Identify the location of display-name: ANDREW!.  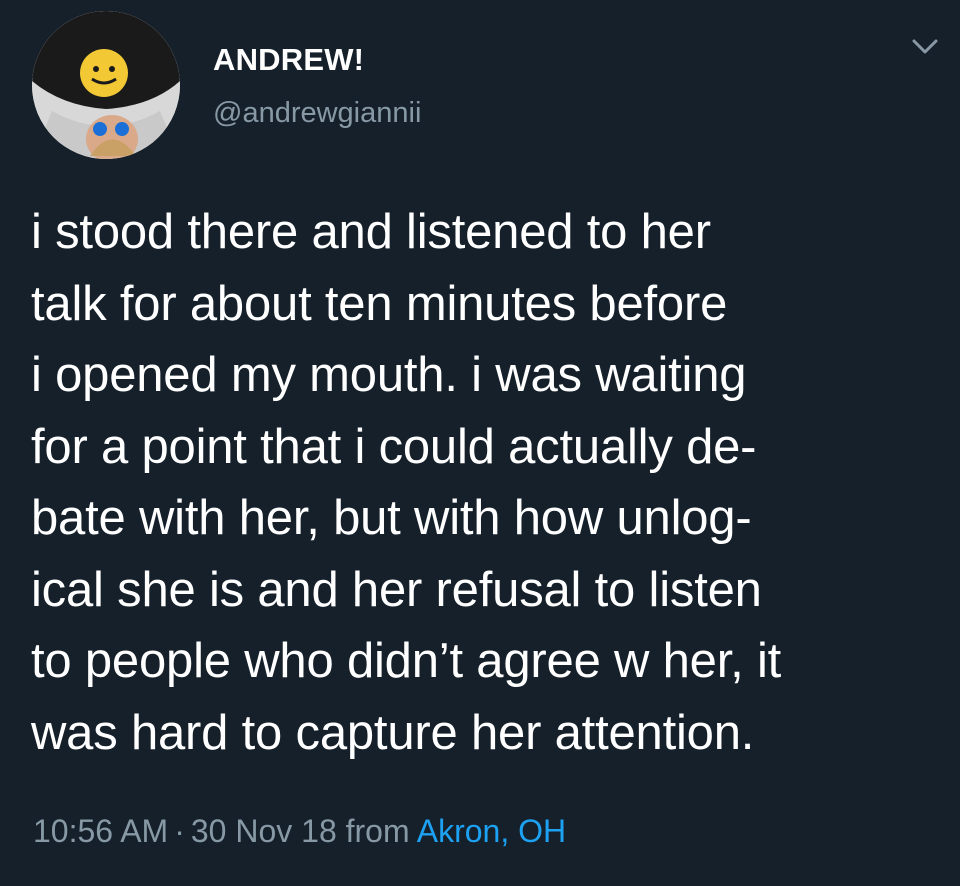
(288, 60).